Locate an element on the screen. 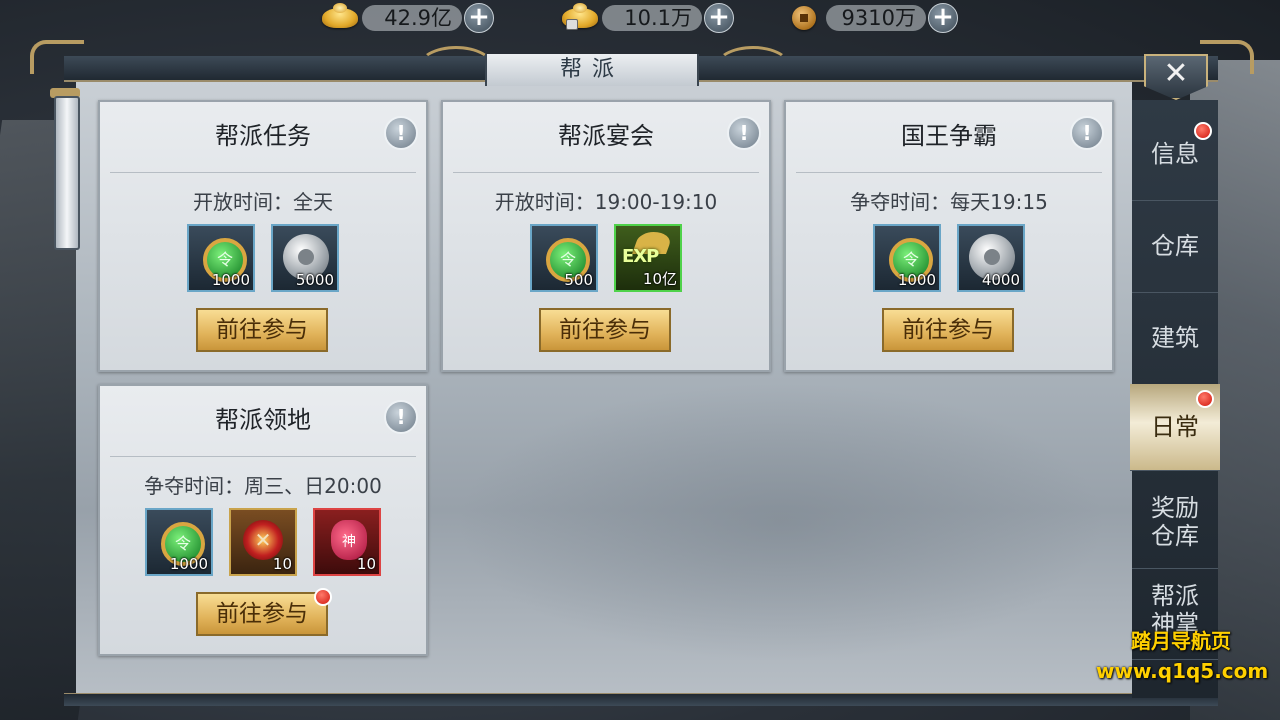 The width and height of the screenshot is (1280, 720). add-gold-button: + is located at coordinates (479, 18).